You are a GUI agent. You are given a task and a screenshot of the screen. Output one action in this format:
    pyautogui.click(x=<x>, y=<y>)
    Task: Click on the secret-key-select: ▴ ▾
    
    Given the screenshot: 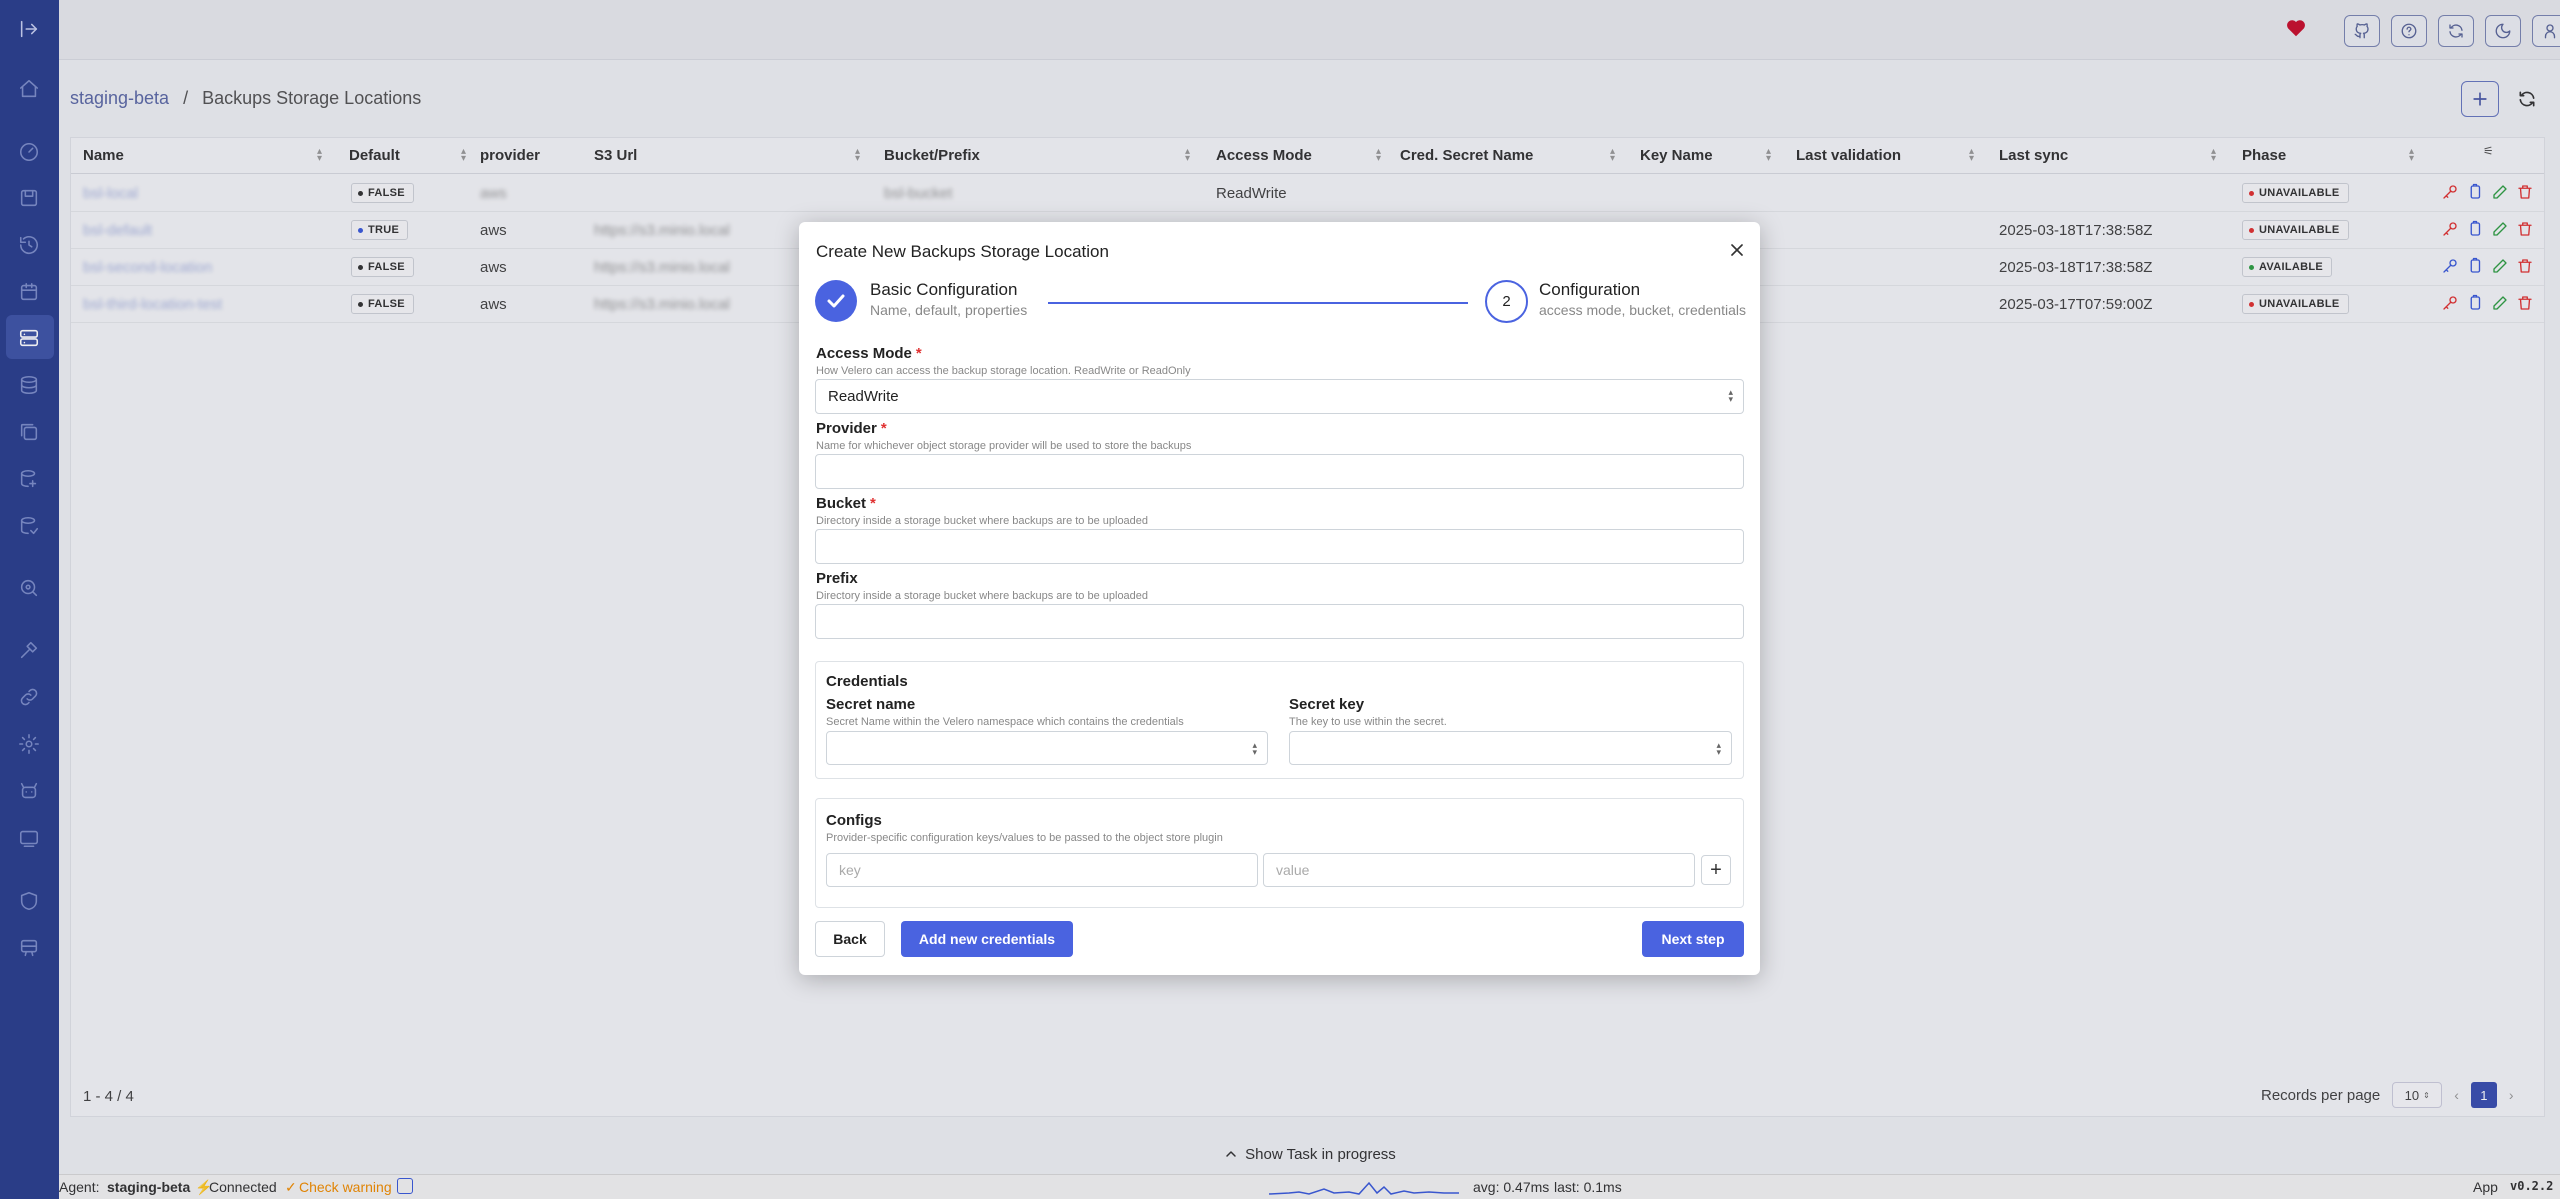 What is the action you would take?
    pyautogui.click(x=1510, y=748)
    